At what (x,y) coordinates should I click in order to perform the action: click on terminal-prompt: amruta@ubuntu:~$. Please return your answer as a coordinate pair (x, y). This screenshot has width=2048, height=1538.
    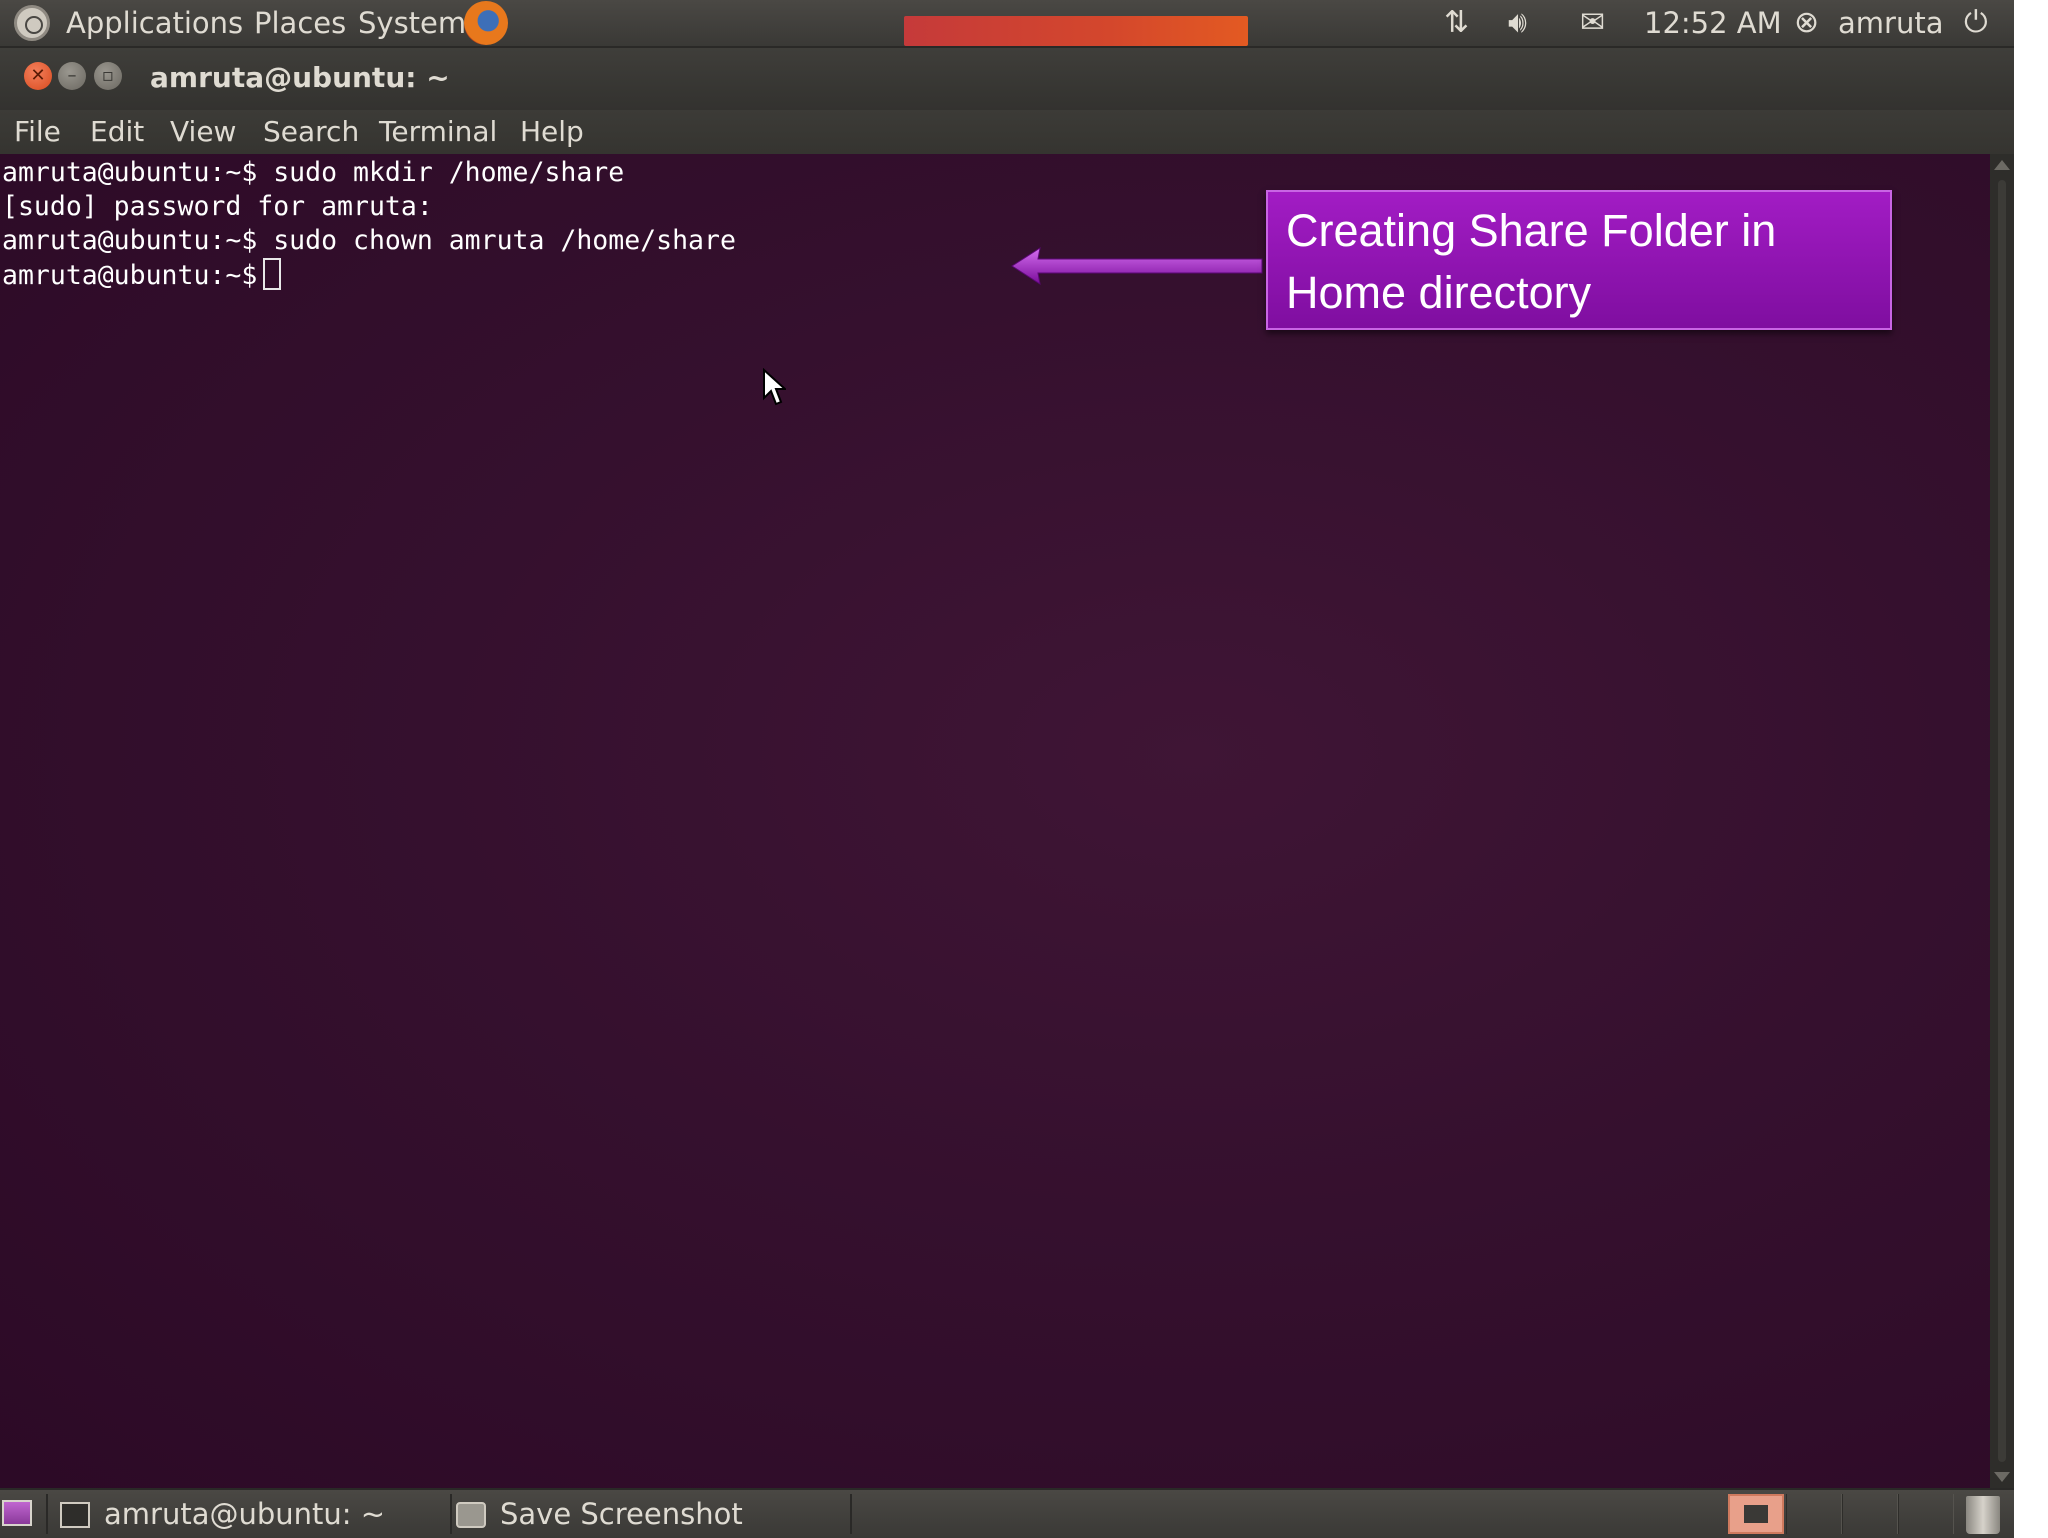
    Looking at the image, I should click on (130, 275).